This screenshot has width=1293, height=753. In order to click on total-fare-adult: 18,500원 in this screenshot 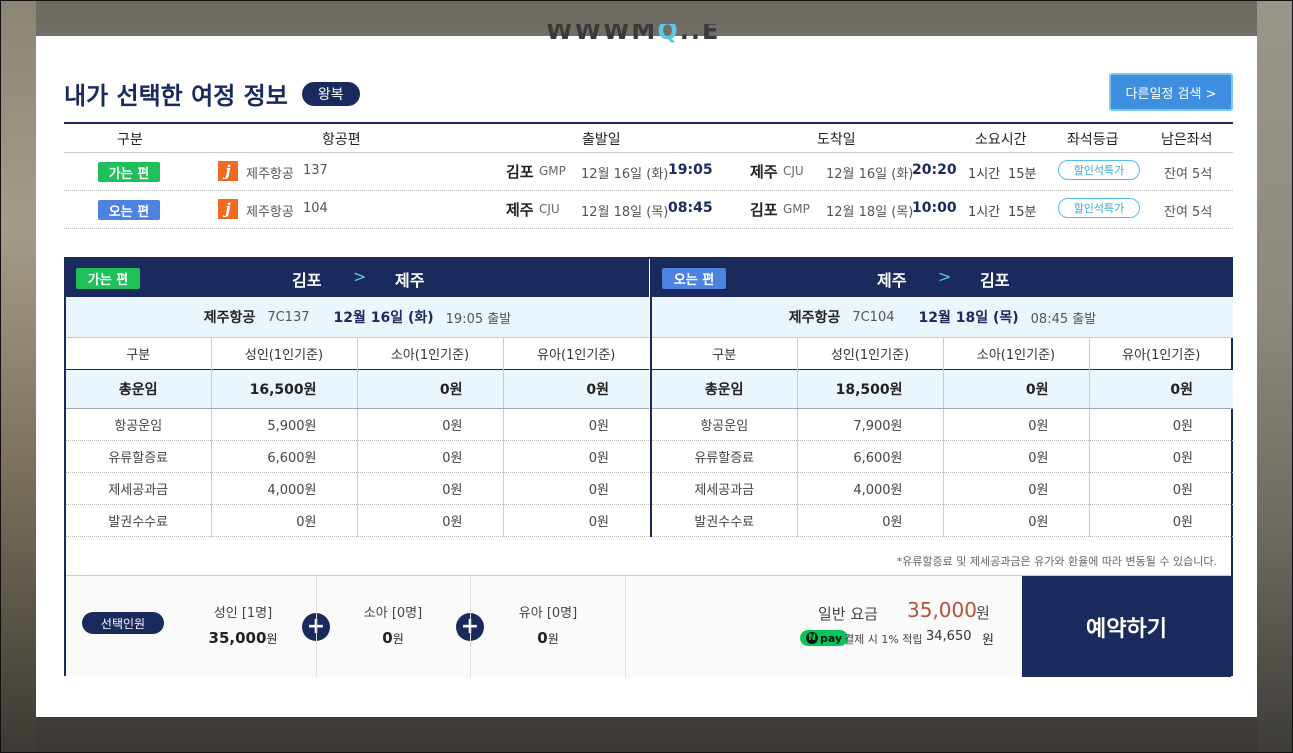, I will do `click(870, 389)`.